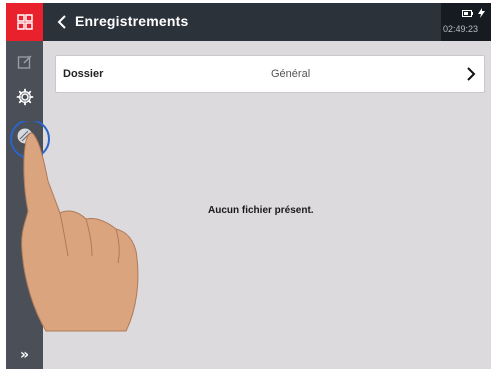 The height and width of the screenshot is (369, 491). I want to click on folder-label: Dossier, so click(83, 74).